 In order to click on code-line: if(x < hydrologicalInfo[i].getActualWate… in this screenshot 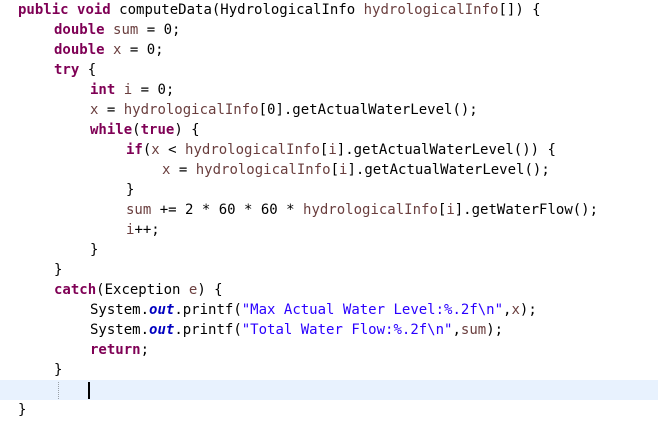, I will do `click(329, 150)`.